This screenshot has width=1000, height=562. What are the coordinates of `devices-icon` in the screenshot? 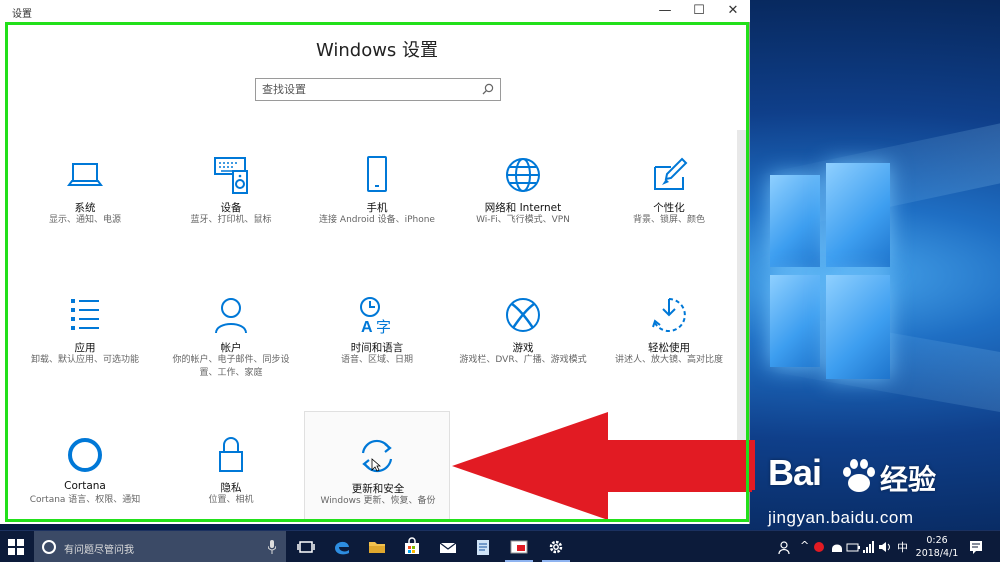 It's located at (231, 175).